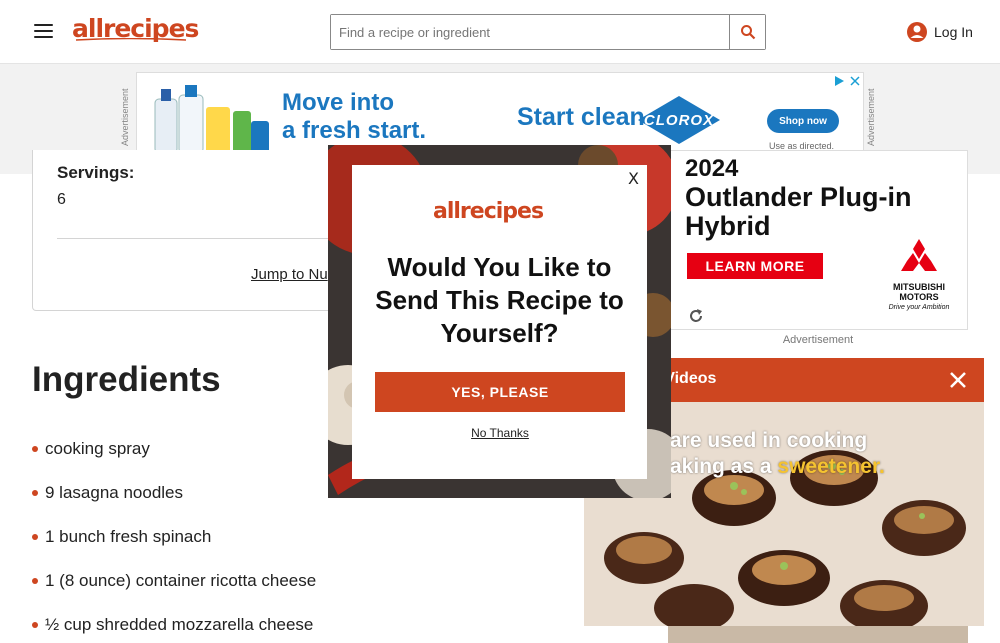 The width and height of the screenshot is (1000, 643). What do you see at coordinates (354, 116) in the screenshot?
I see `ad-headline: Move into a fresh start.` at bounding box center [354, 116].